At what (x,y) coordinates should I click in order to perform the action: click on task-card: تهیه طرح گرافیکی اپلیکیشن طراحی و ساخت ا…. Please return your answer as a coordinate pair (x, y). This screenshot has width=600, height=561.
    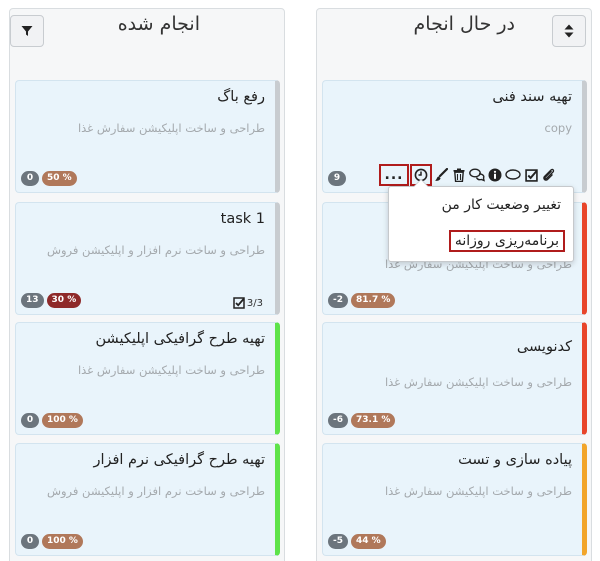
    Looking at the image, I should click on (147, 378).